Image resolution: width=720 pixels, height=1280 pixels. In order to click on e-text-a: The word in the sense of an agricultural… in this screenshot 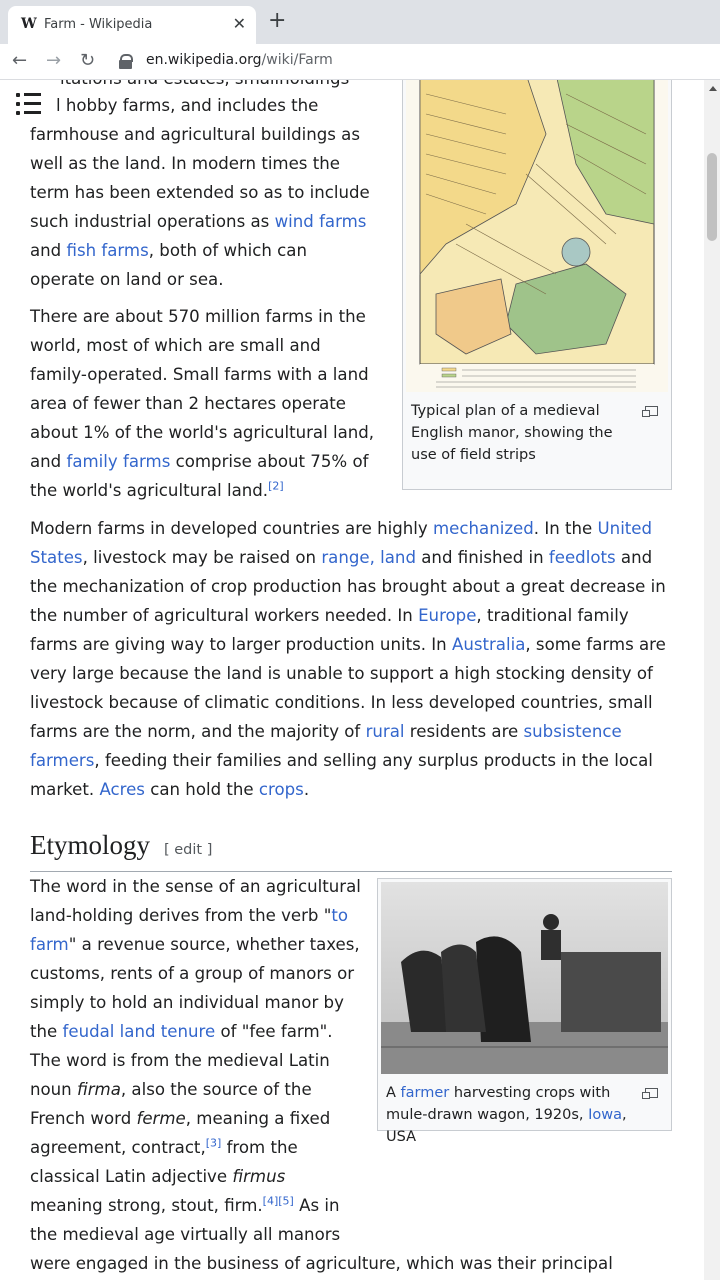, I will do `click(195, 901)`.